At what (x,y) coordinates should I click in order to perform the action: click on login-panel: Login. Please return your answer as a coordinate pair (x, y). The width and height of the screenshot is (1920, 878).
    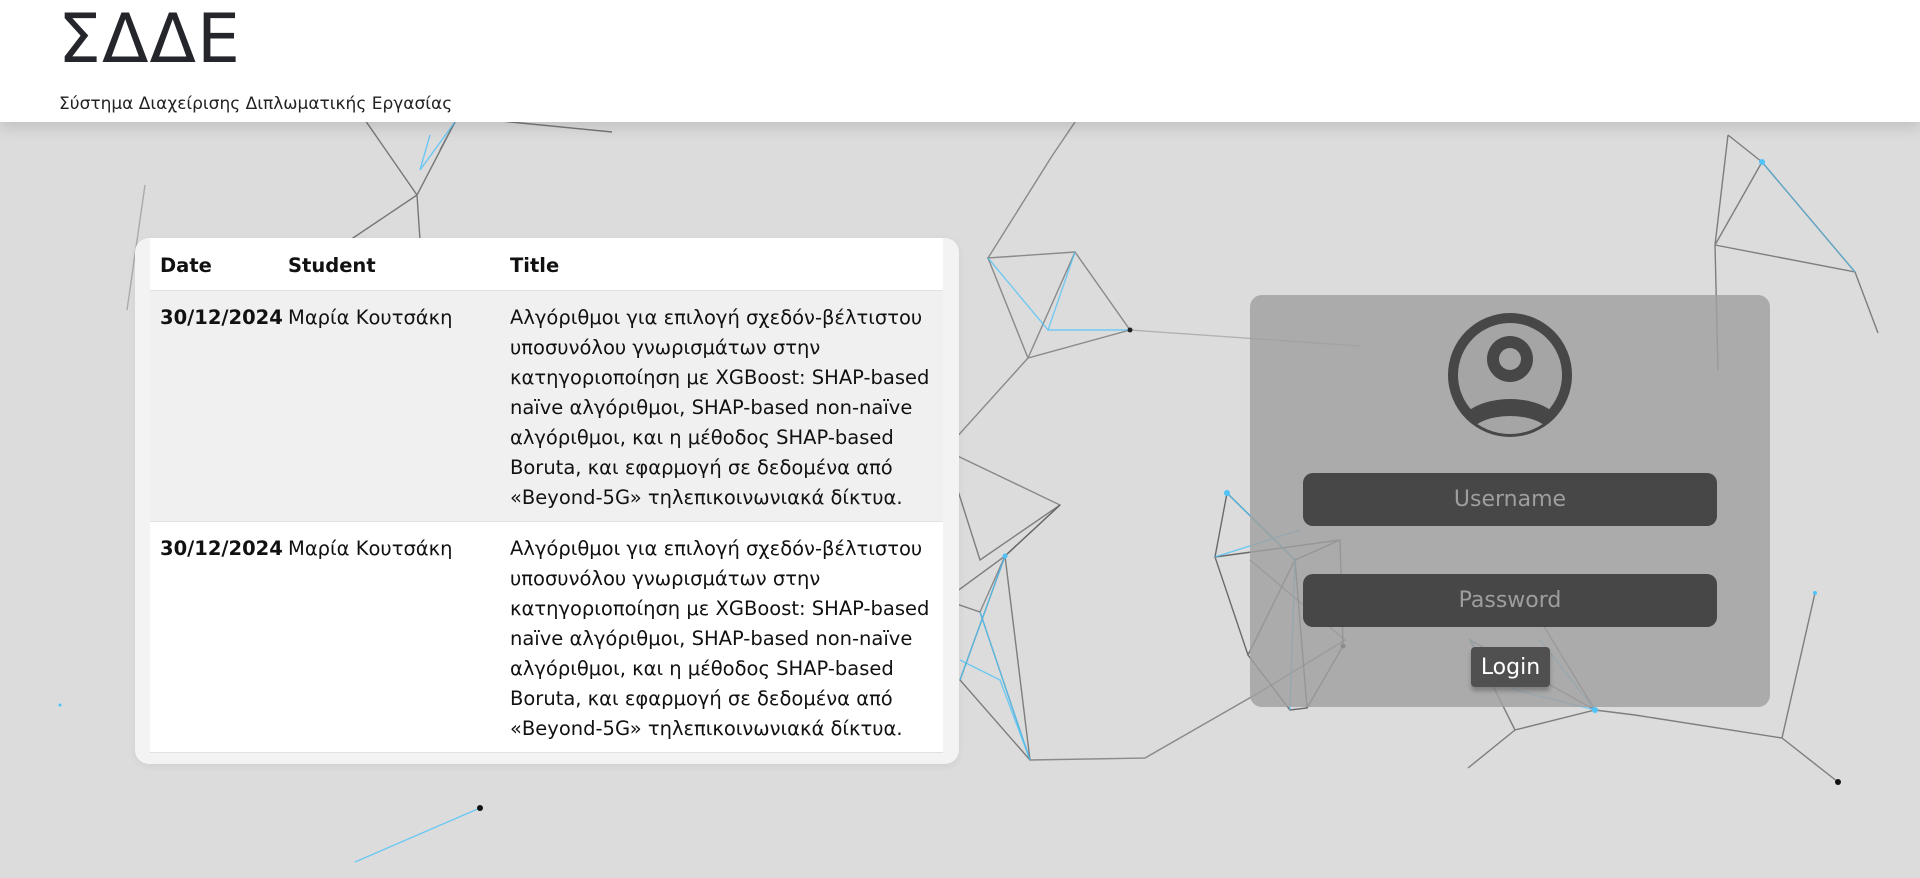
    Looking at the image, I should click on (1510, 501).